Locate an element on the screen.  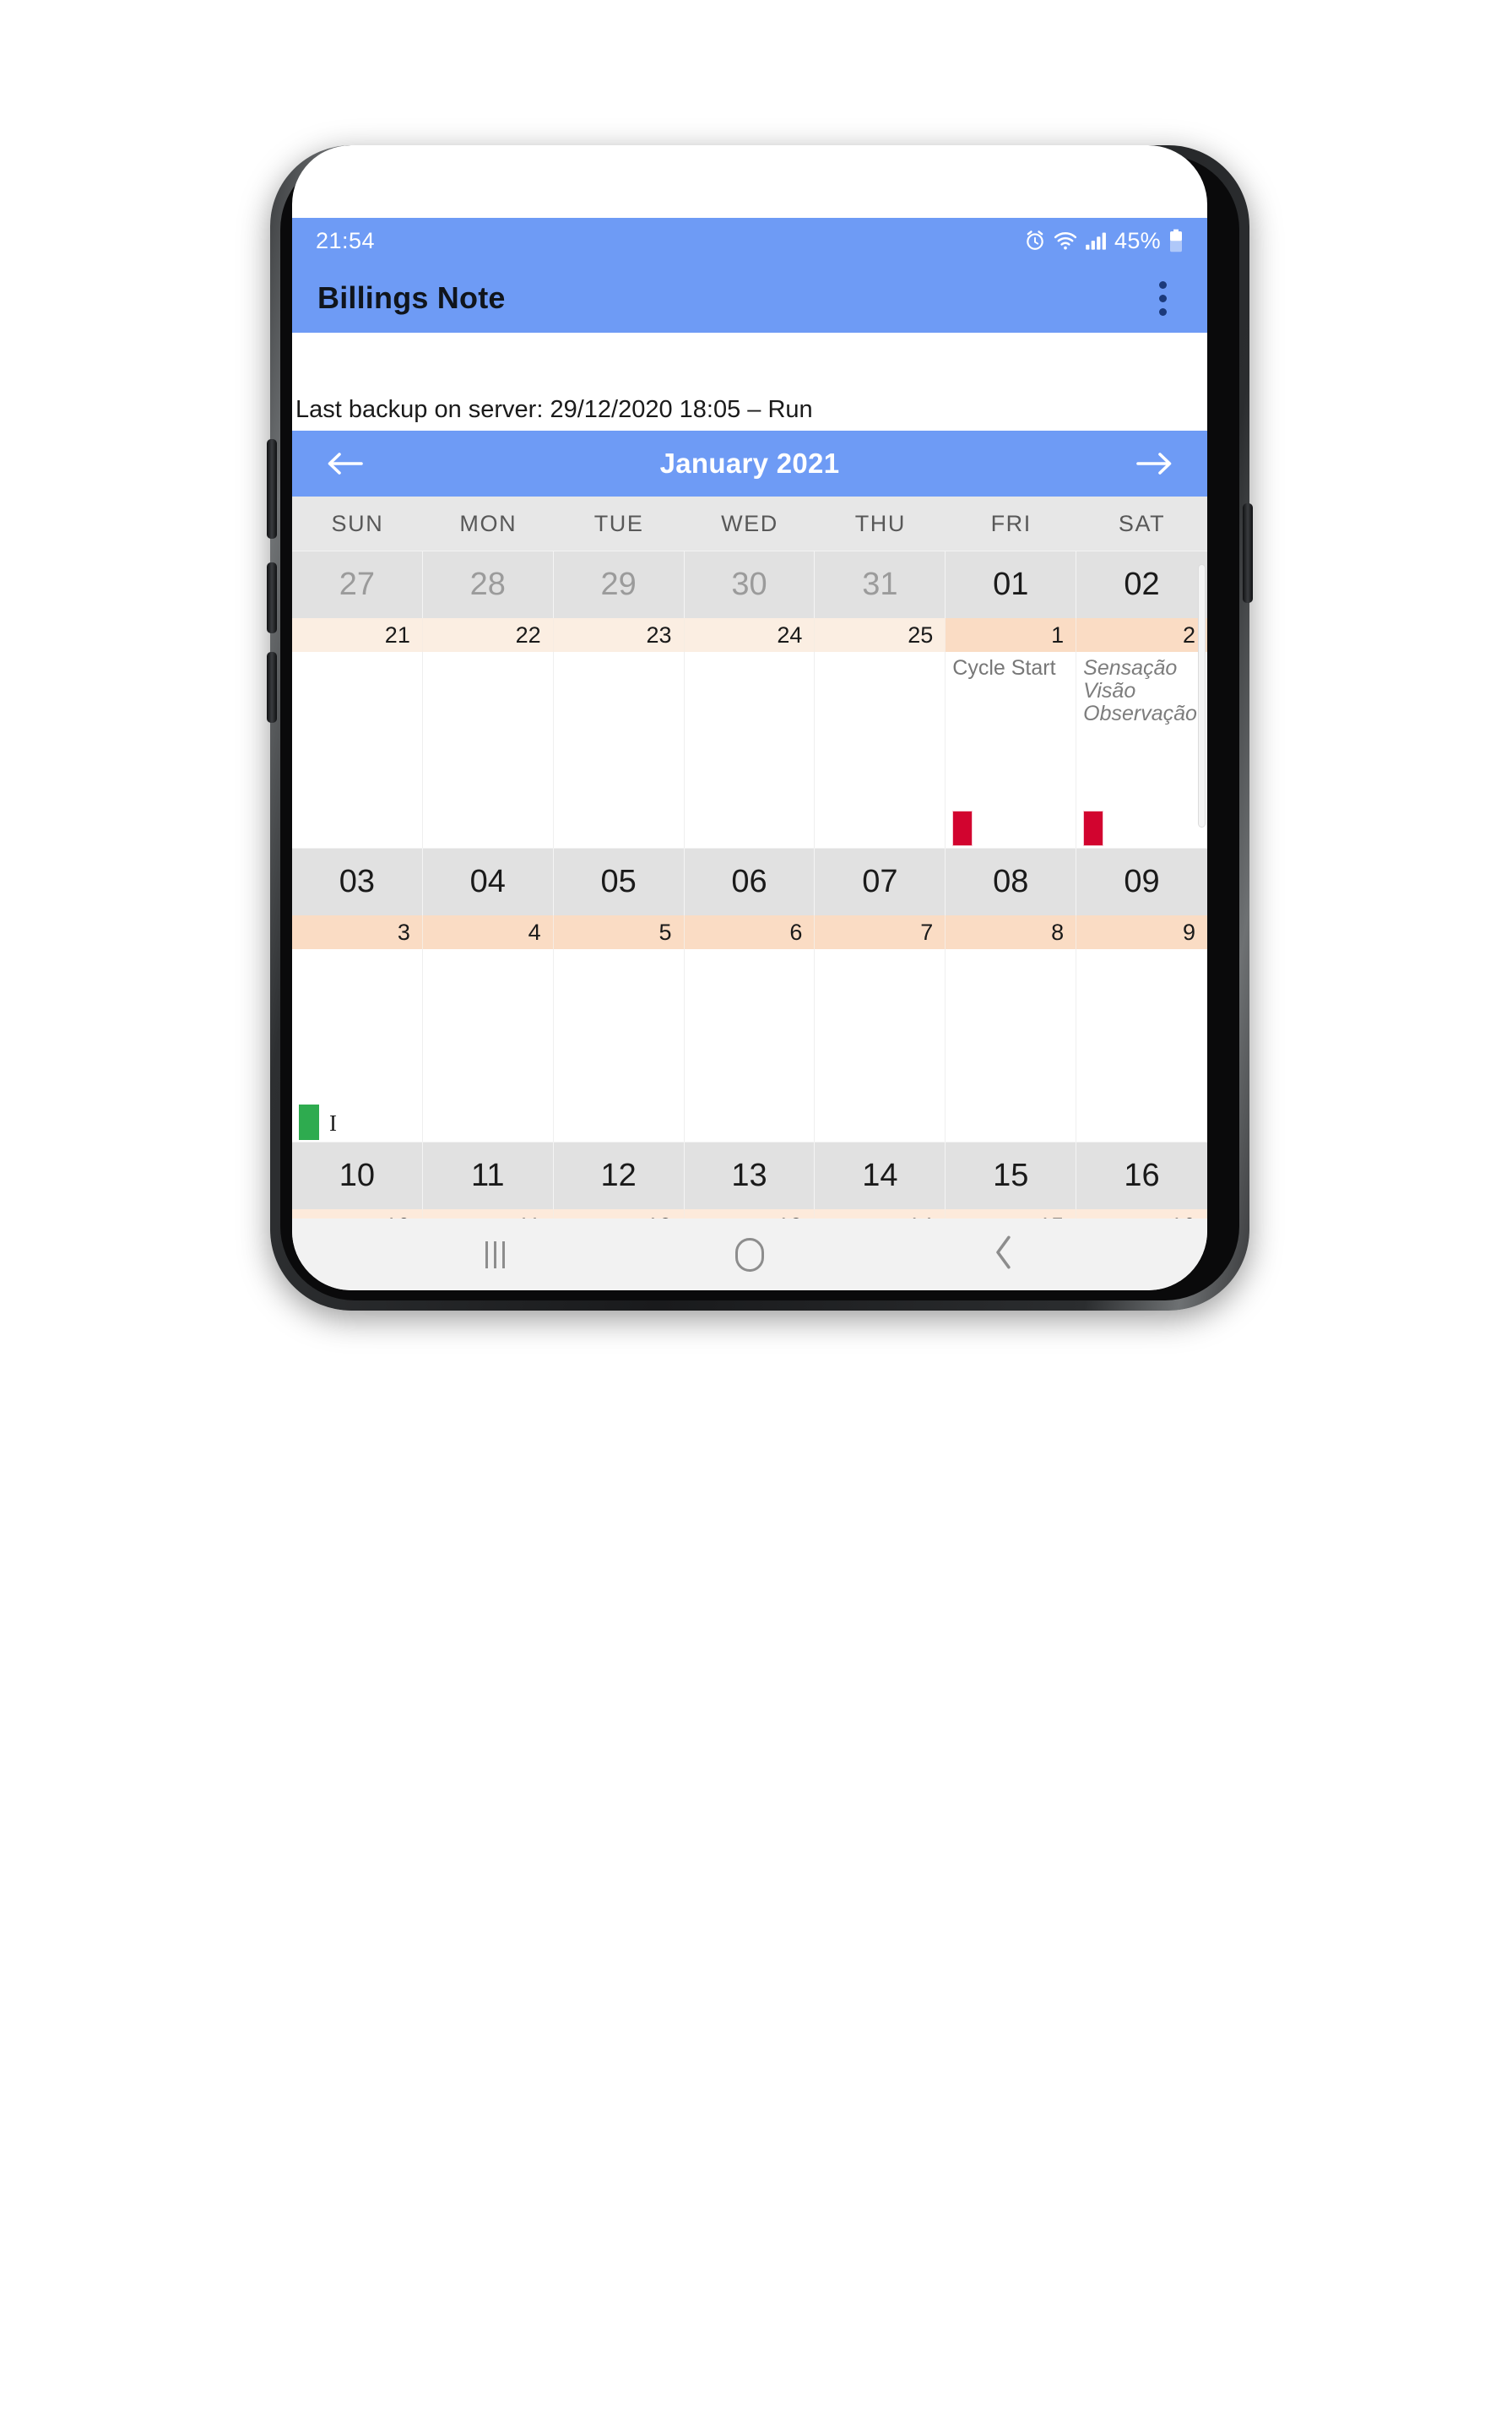
date-cell-06: 06 is located at coordinates (750, 882).